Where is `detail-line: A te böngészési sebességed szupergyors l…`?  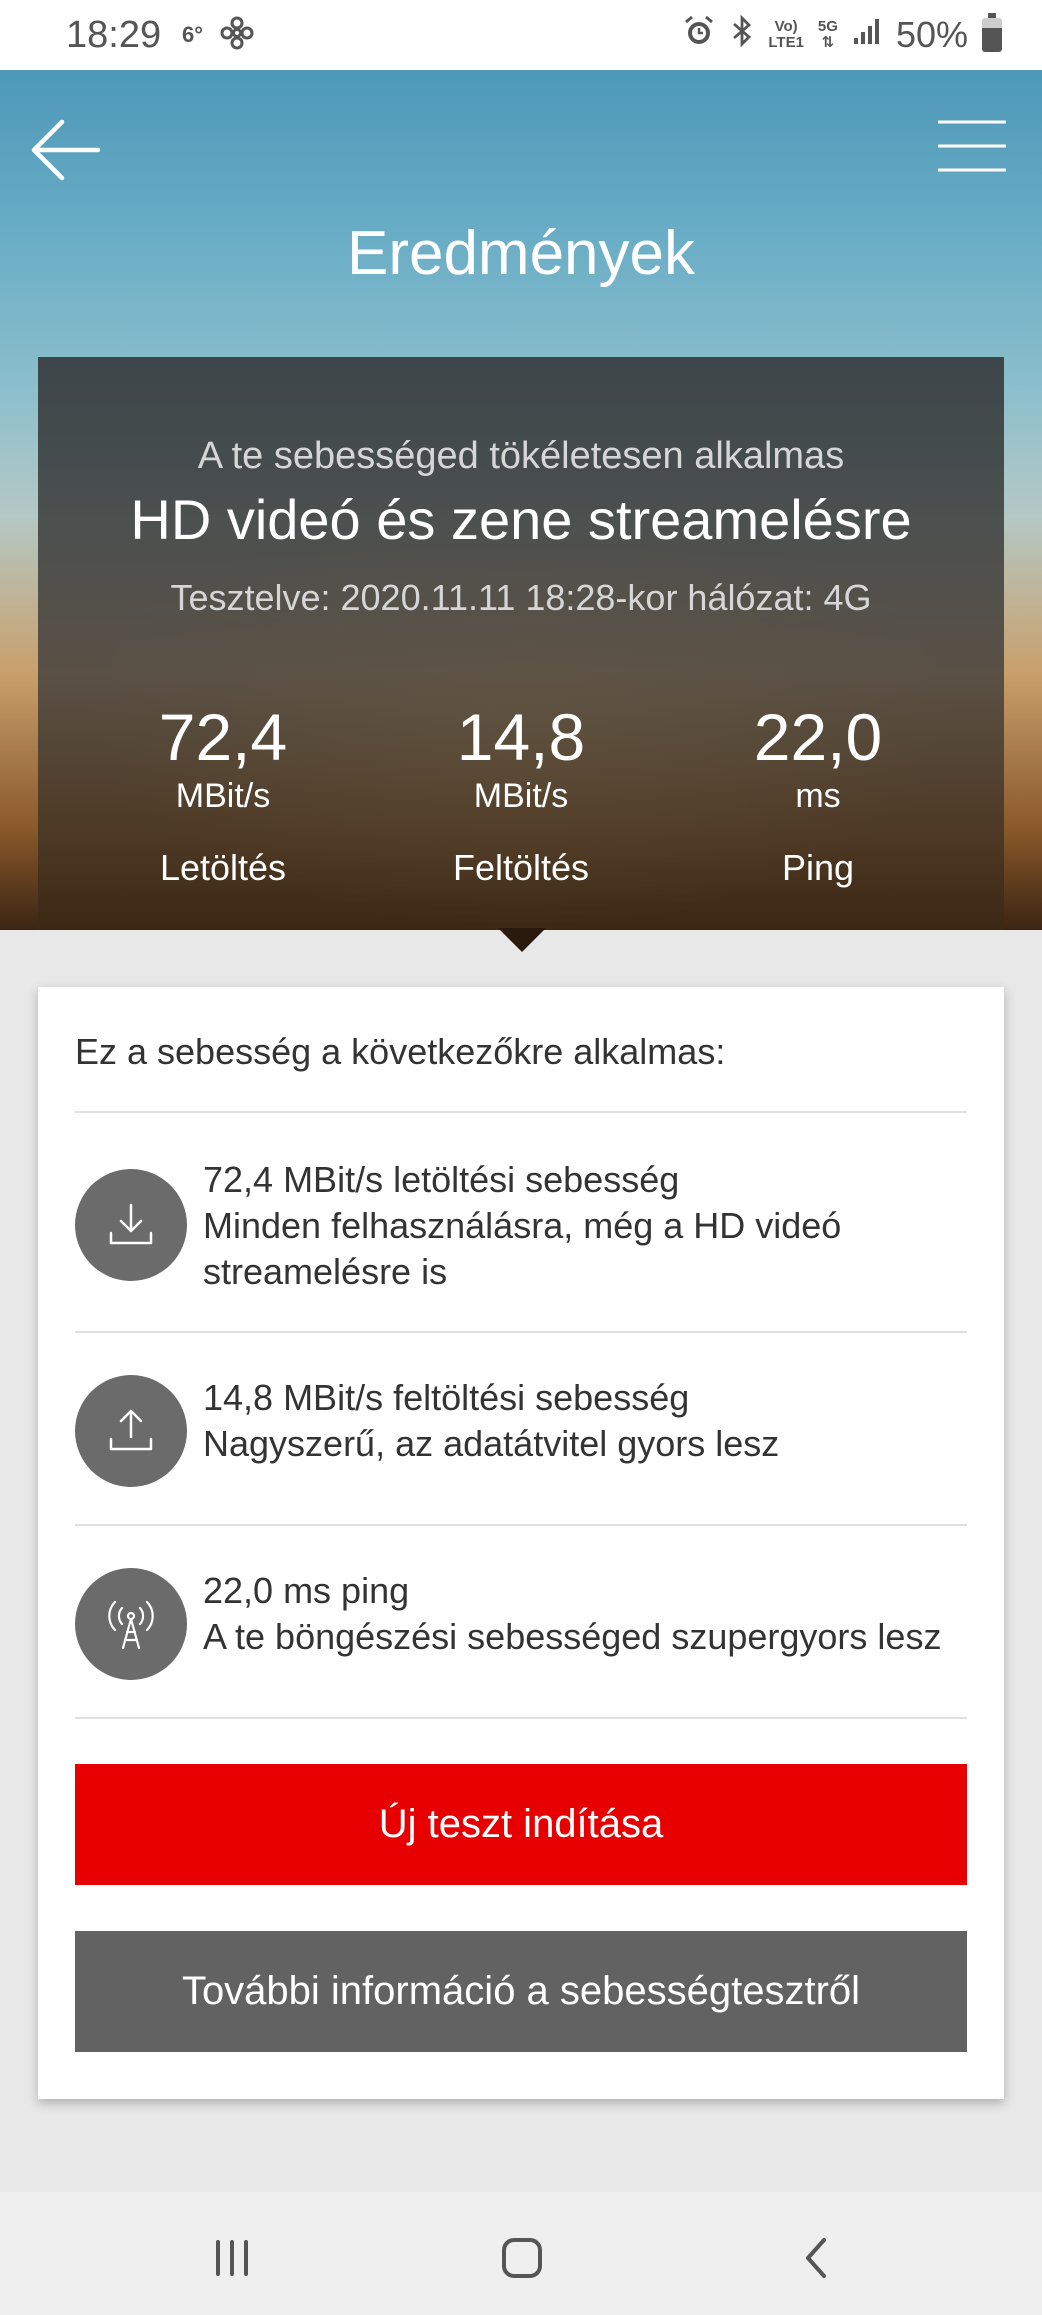 detail-line: A te böngészési sebességed szupergyors l… is located at coordinates (572, 1636).